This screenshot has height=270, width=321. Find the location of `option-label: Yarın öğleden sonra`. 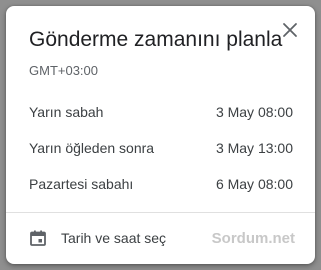

option-label: Yarın öğleden sonra is located at coordinates (92, 148).